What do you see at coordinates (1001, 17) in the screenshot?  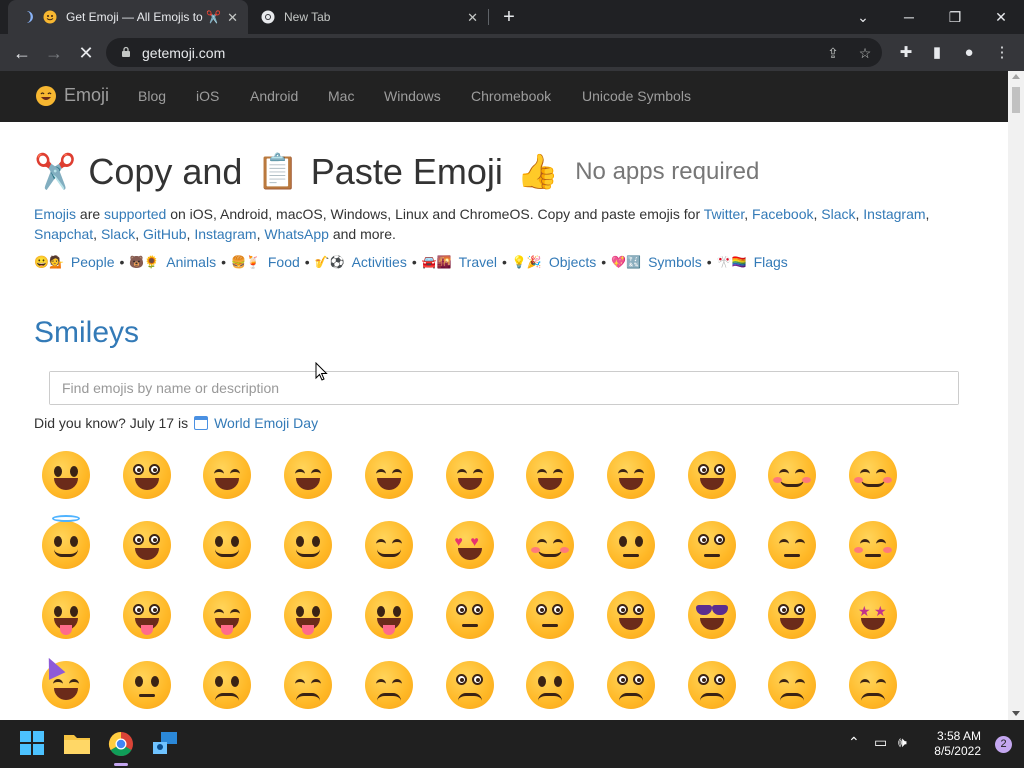 I see `close-window-button: ✕` at bounding box center [1001, 17].